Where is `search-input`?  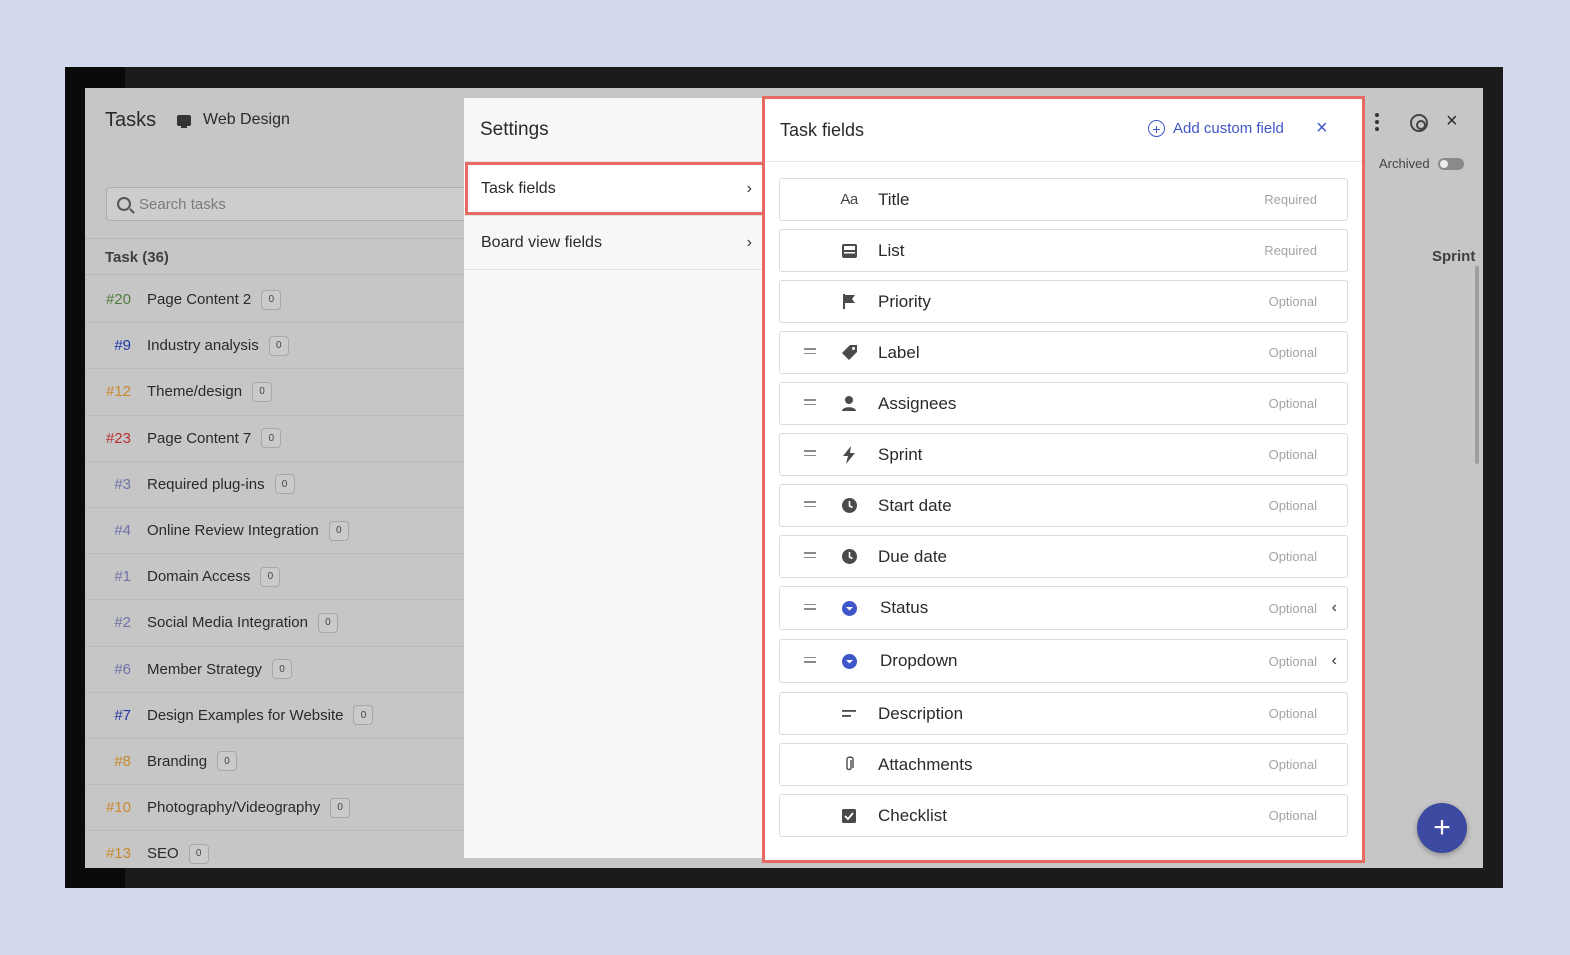 search-input is located at coordinates (289, 204).